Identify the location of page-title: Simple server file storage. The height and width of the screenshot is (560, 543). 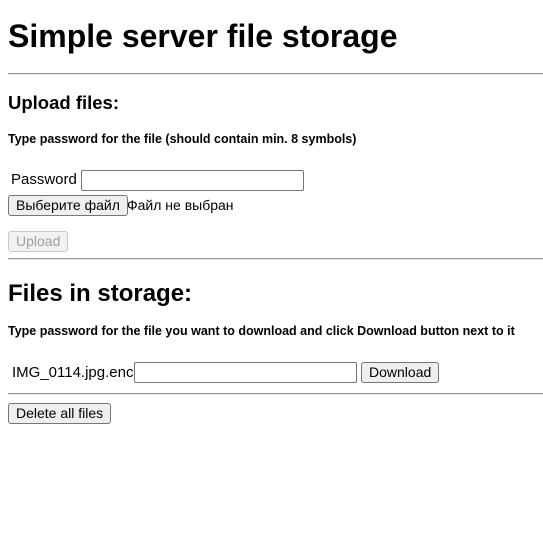
(203, 36).